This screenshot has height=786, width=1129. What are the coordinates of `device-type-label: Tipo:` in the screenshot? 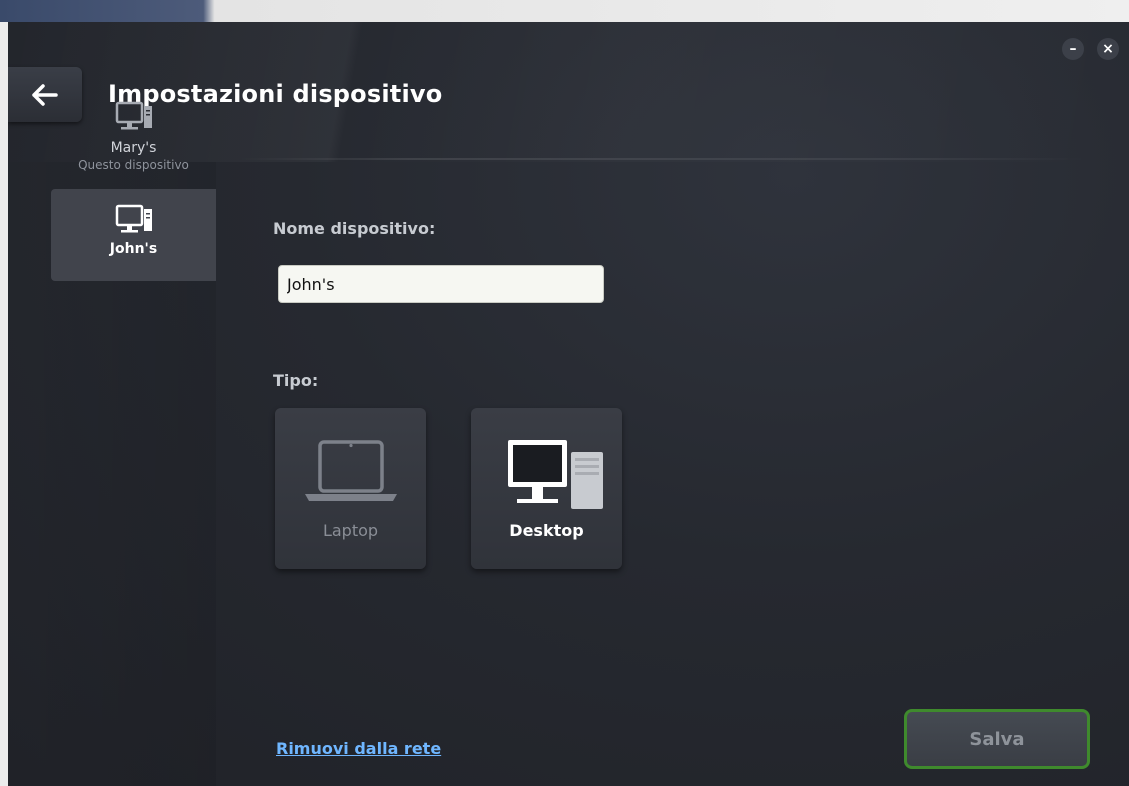 It's located at (296, 380).